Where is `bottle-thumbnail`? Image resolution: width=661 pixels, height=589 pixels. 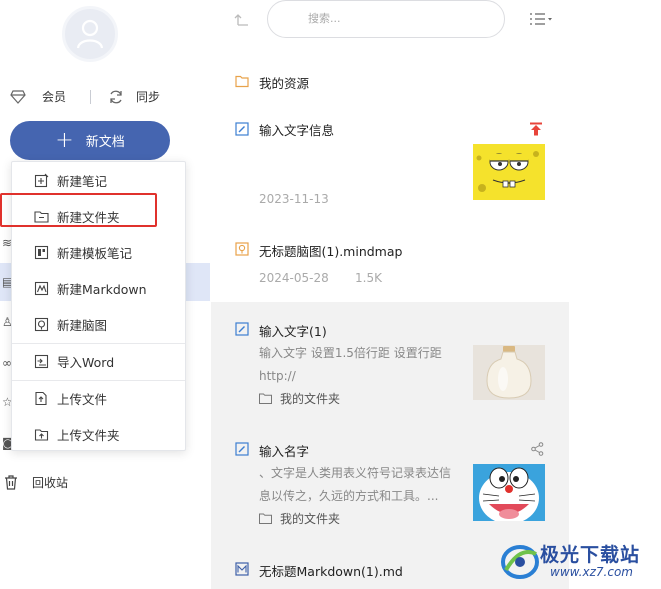
bottle-thumbnail is located at coordinates (509, 372).